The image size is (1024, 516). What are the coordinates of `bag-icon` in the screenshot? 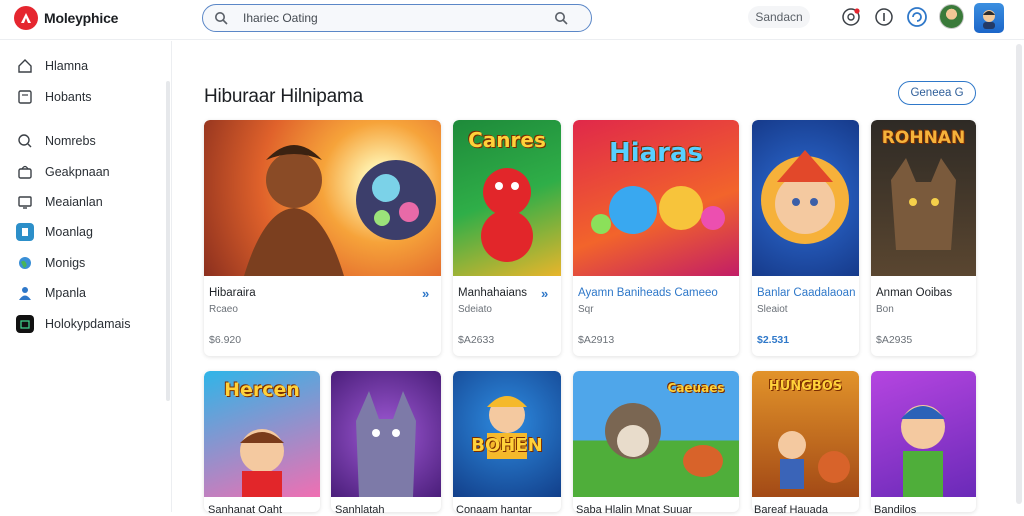 It's located at (25, 172).